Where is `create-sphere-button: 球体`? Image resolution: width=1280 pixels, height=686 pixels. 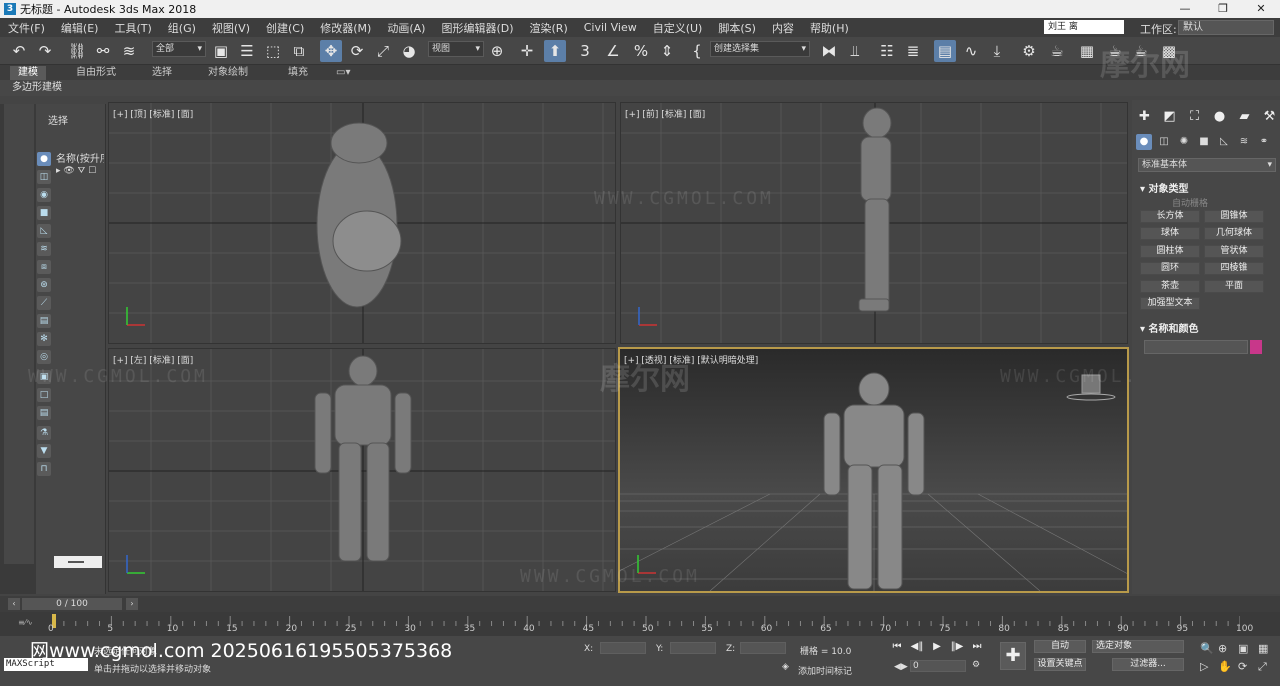
create-sphere-button: 球体 is located at coordinates (1170, 233).